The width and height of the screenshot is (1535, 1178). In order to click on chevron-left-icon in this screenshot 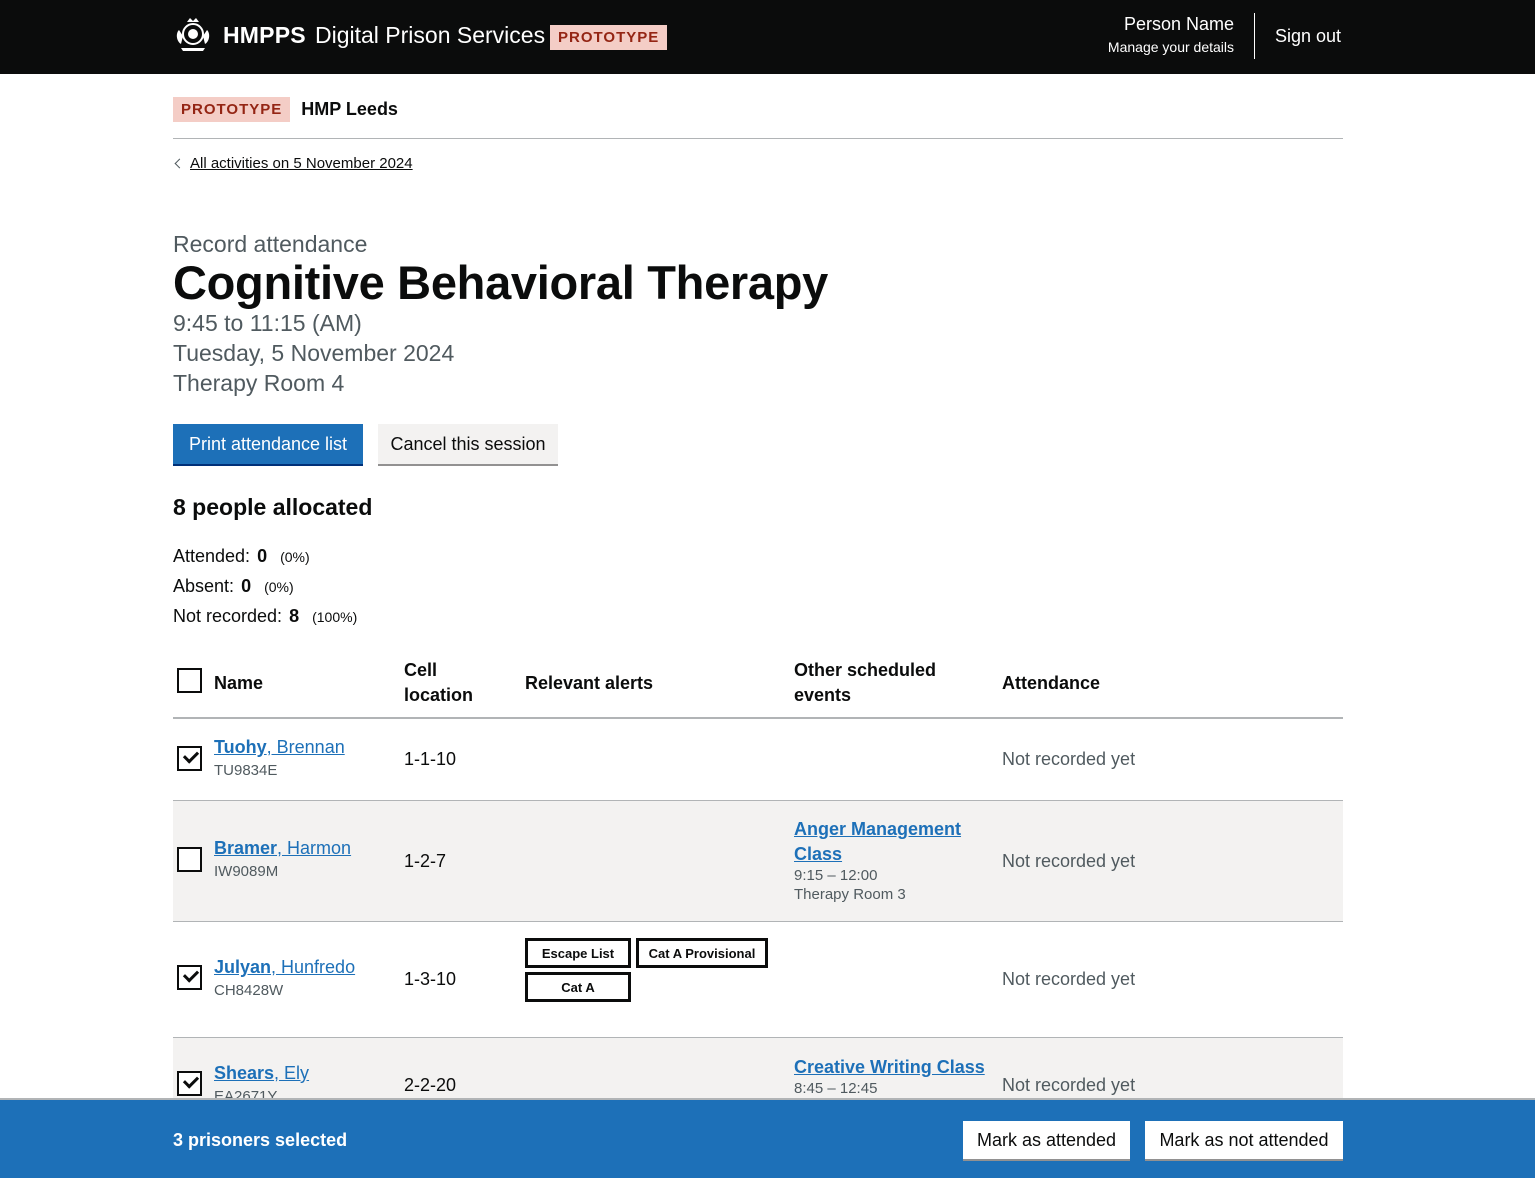, I will do `click(179, 163)`.